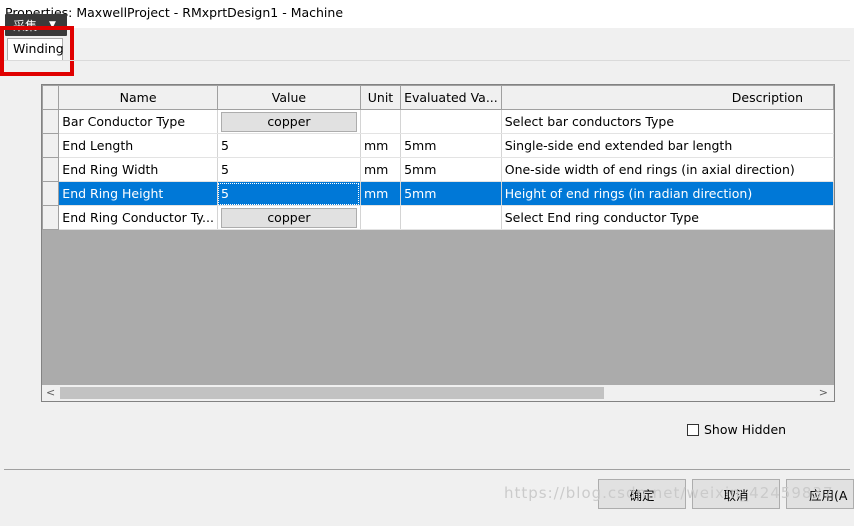 The width and height of the screenshot is (854, 526). Describe the element at coordinates (288, 97) in the screenshot. I see `column-header-value: Value` at that location.